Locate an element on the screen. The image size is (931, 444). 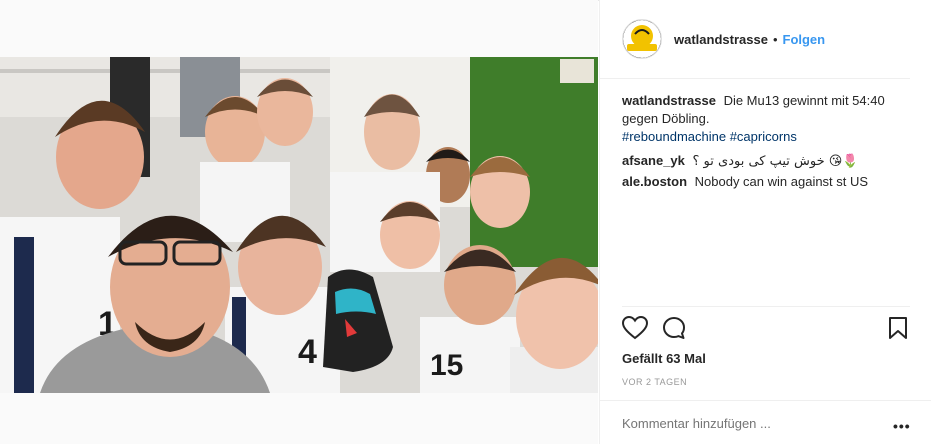
follow-button: Folgen is located at coordinates (804, 39).